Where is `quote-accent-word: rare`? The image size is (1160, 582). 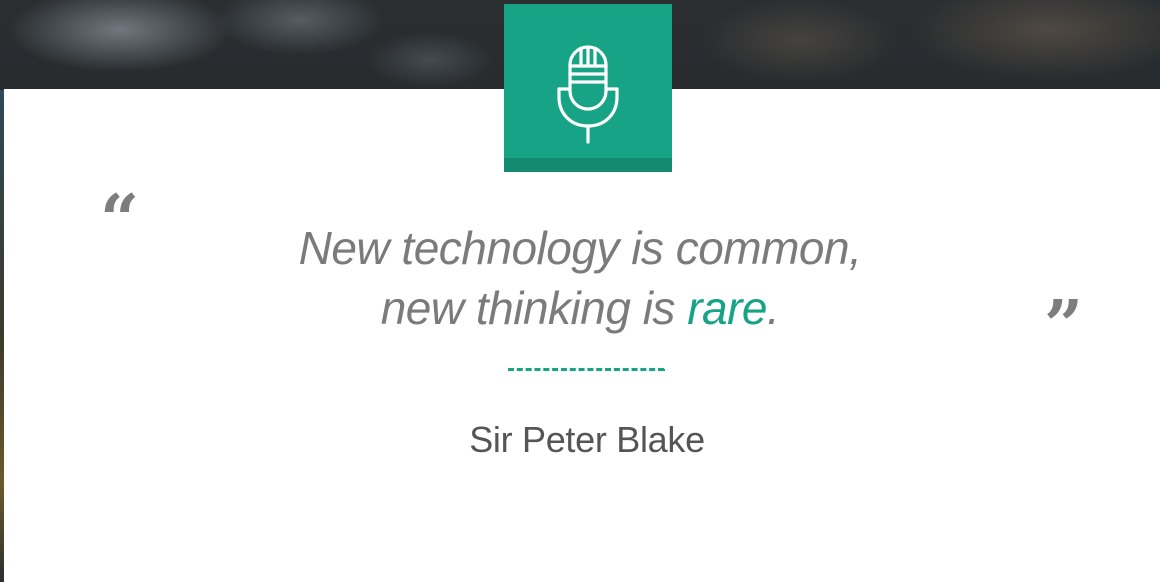
quote-accent-word: rare is located at coordinates (727, 308).